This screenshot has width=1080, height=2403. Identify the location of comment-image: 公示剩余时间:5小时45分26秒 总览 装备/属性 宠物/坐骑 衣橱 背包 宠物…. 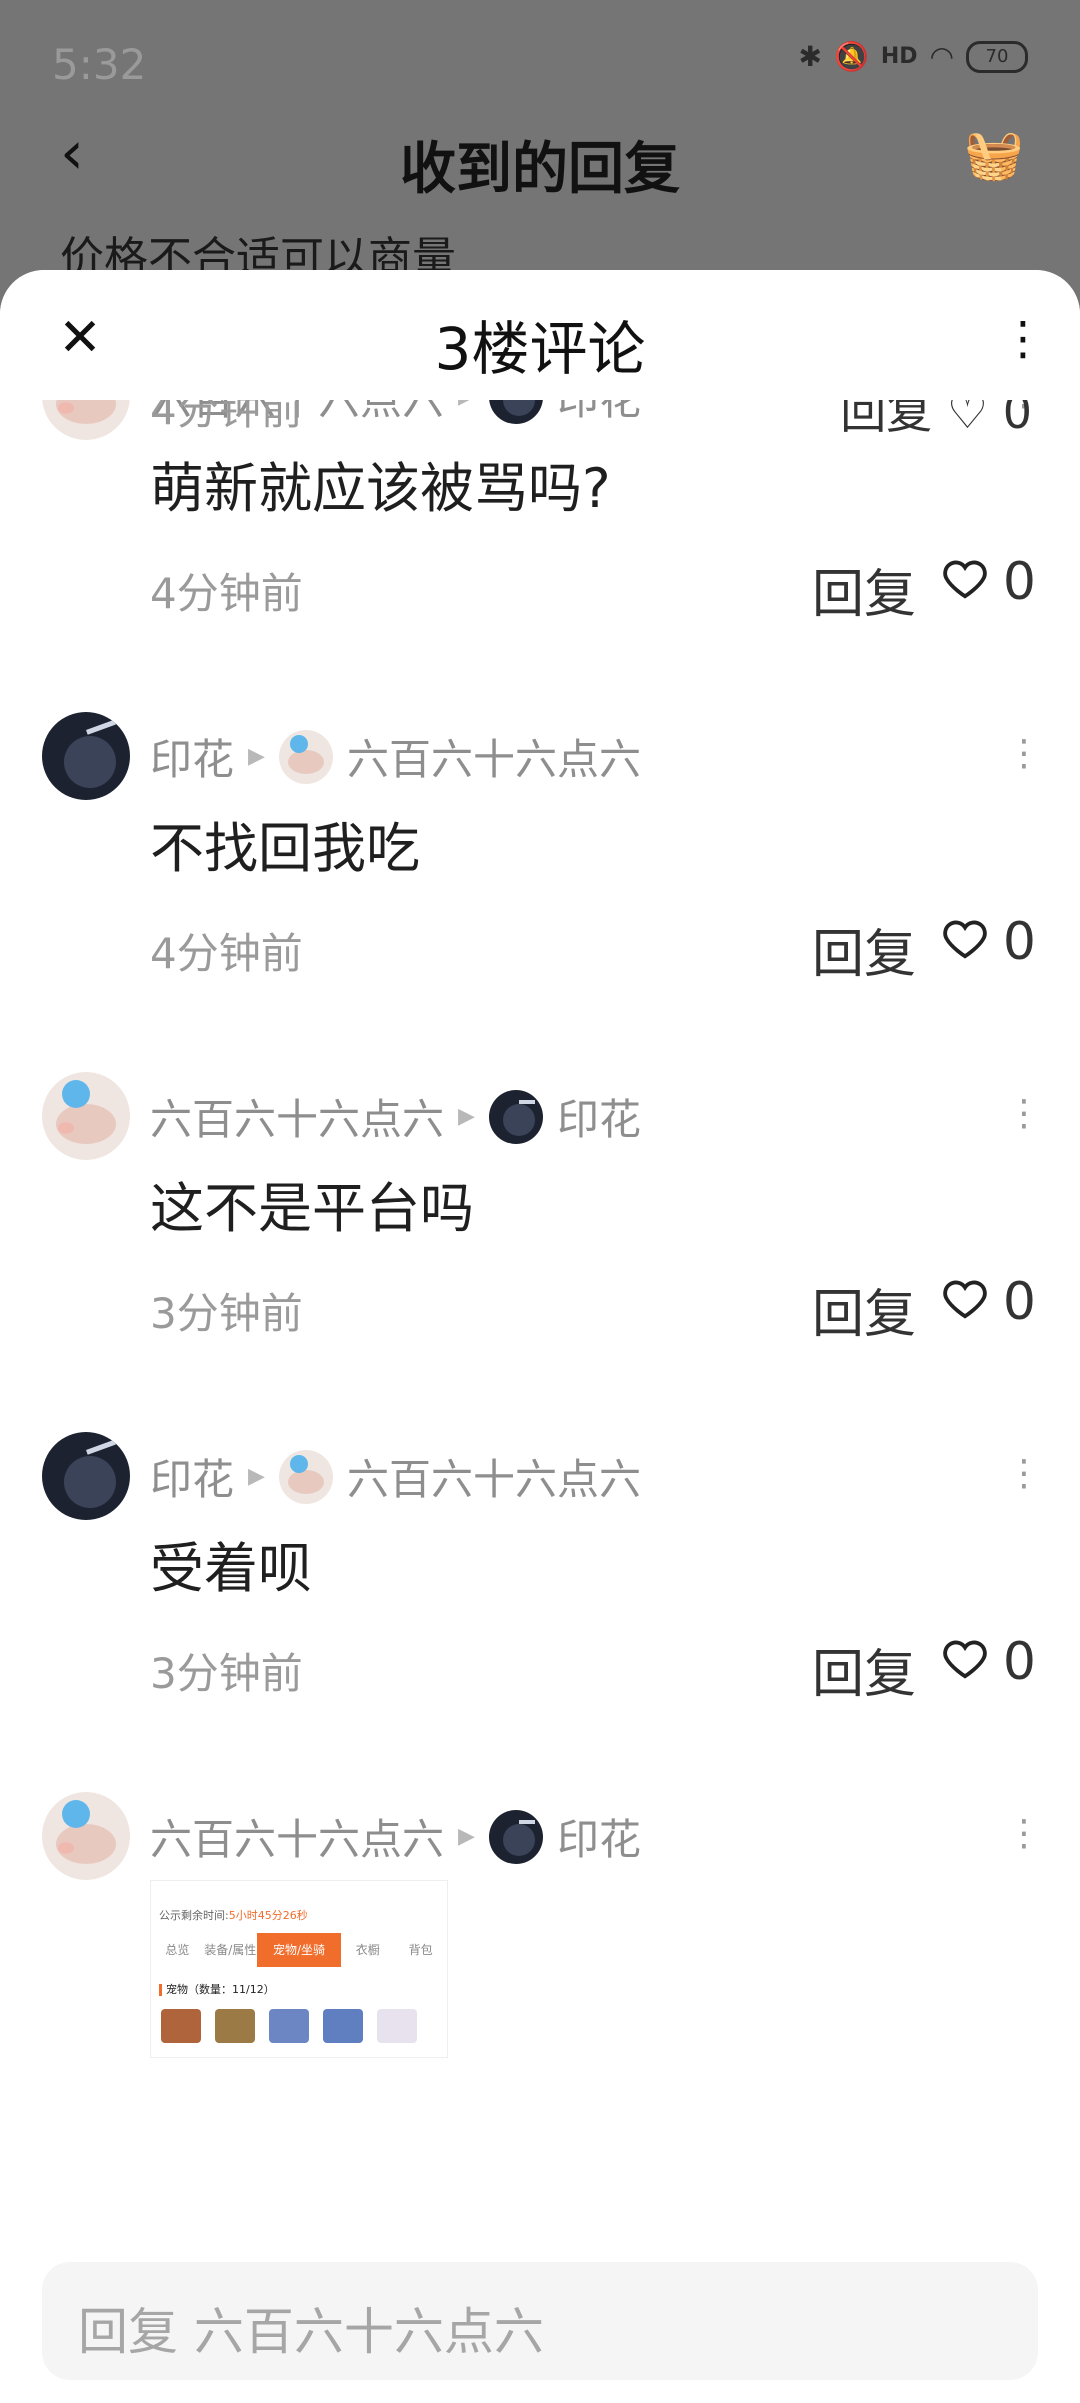
(299, 1969).